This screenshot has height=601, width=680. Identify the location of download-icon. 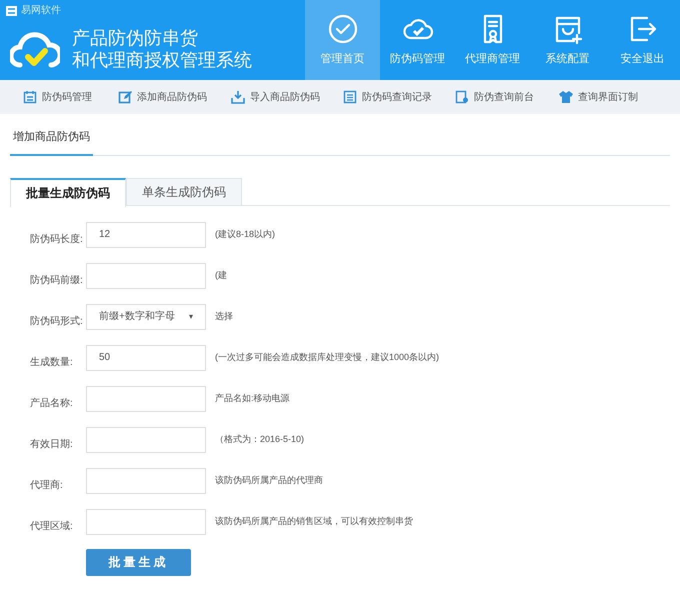
(238, 97).